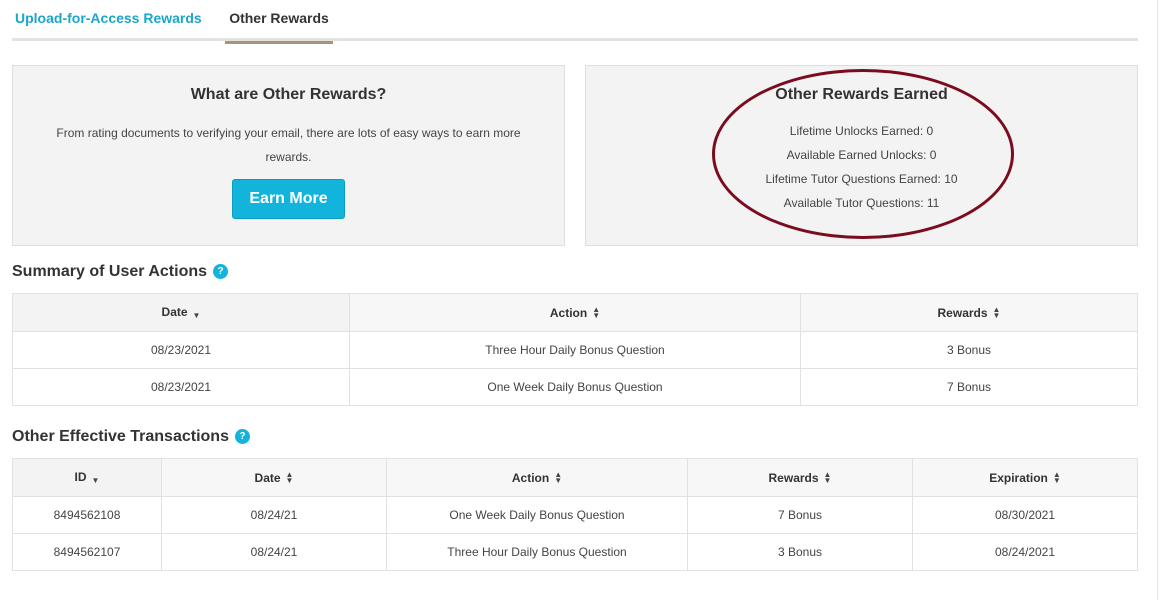 The image size is (1174, 600). I want to click on summary-title-text: Summary of User Actions, so click(110, 271).